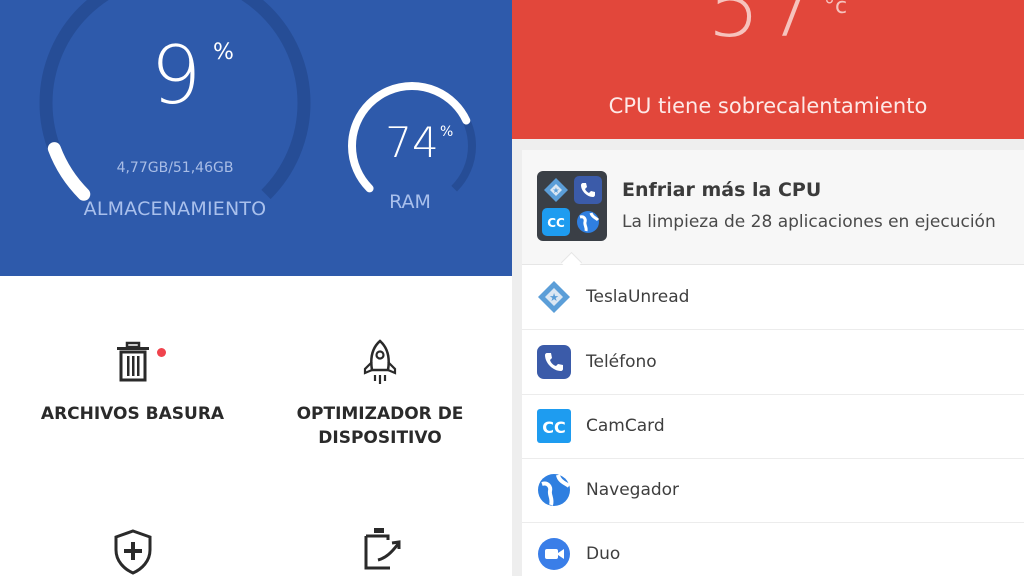 The height and width of the screenshot is (576, 1024). Describe the element at coordinates (132, 383) in the screenshot. I see `junk-files-tile: ARCHIVOS BASURA` at that location.